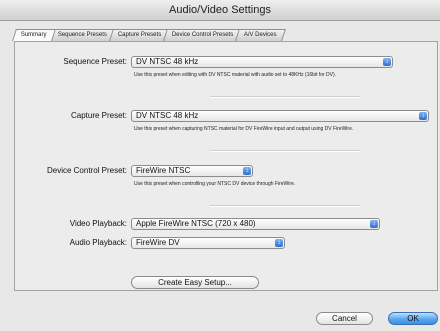 The width and height of the screenshot is (440, 331). Describe the element at coordinates (280, 116) in the screenshot. I see `capture-preset-popup: DV NTSC 48 kHz ↕` at that location.